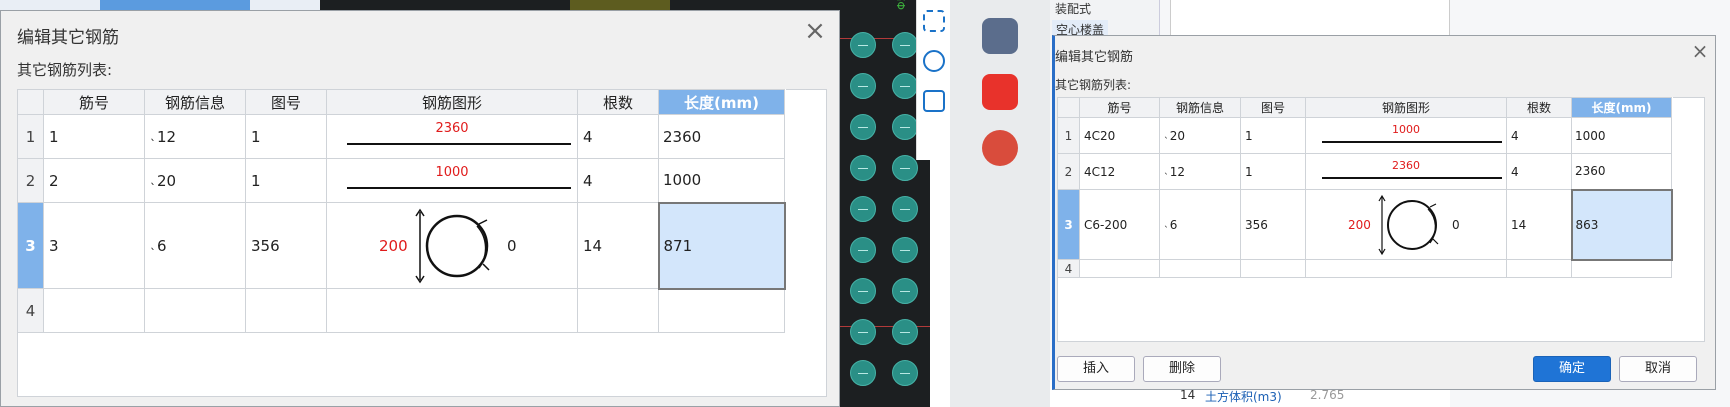 Image resolution: width=1730 pixels, height=407 pixels. I want to click on insert-button: 插入, so click(1096, 369).